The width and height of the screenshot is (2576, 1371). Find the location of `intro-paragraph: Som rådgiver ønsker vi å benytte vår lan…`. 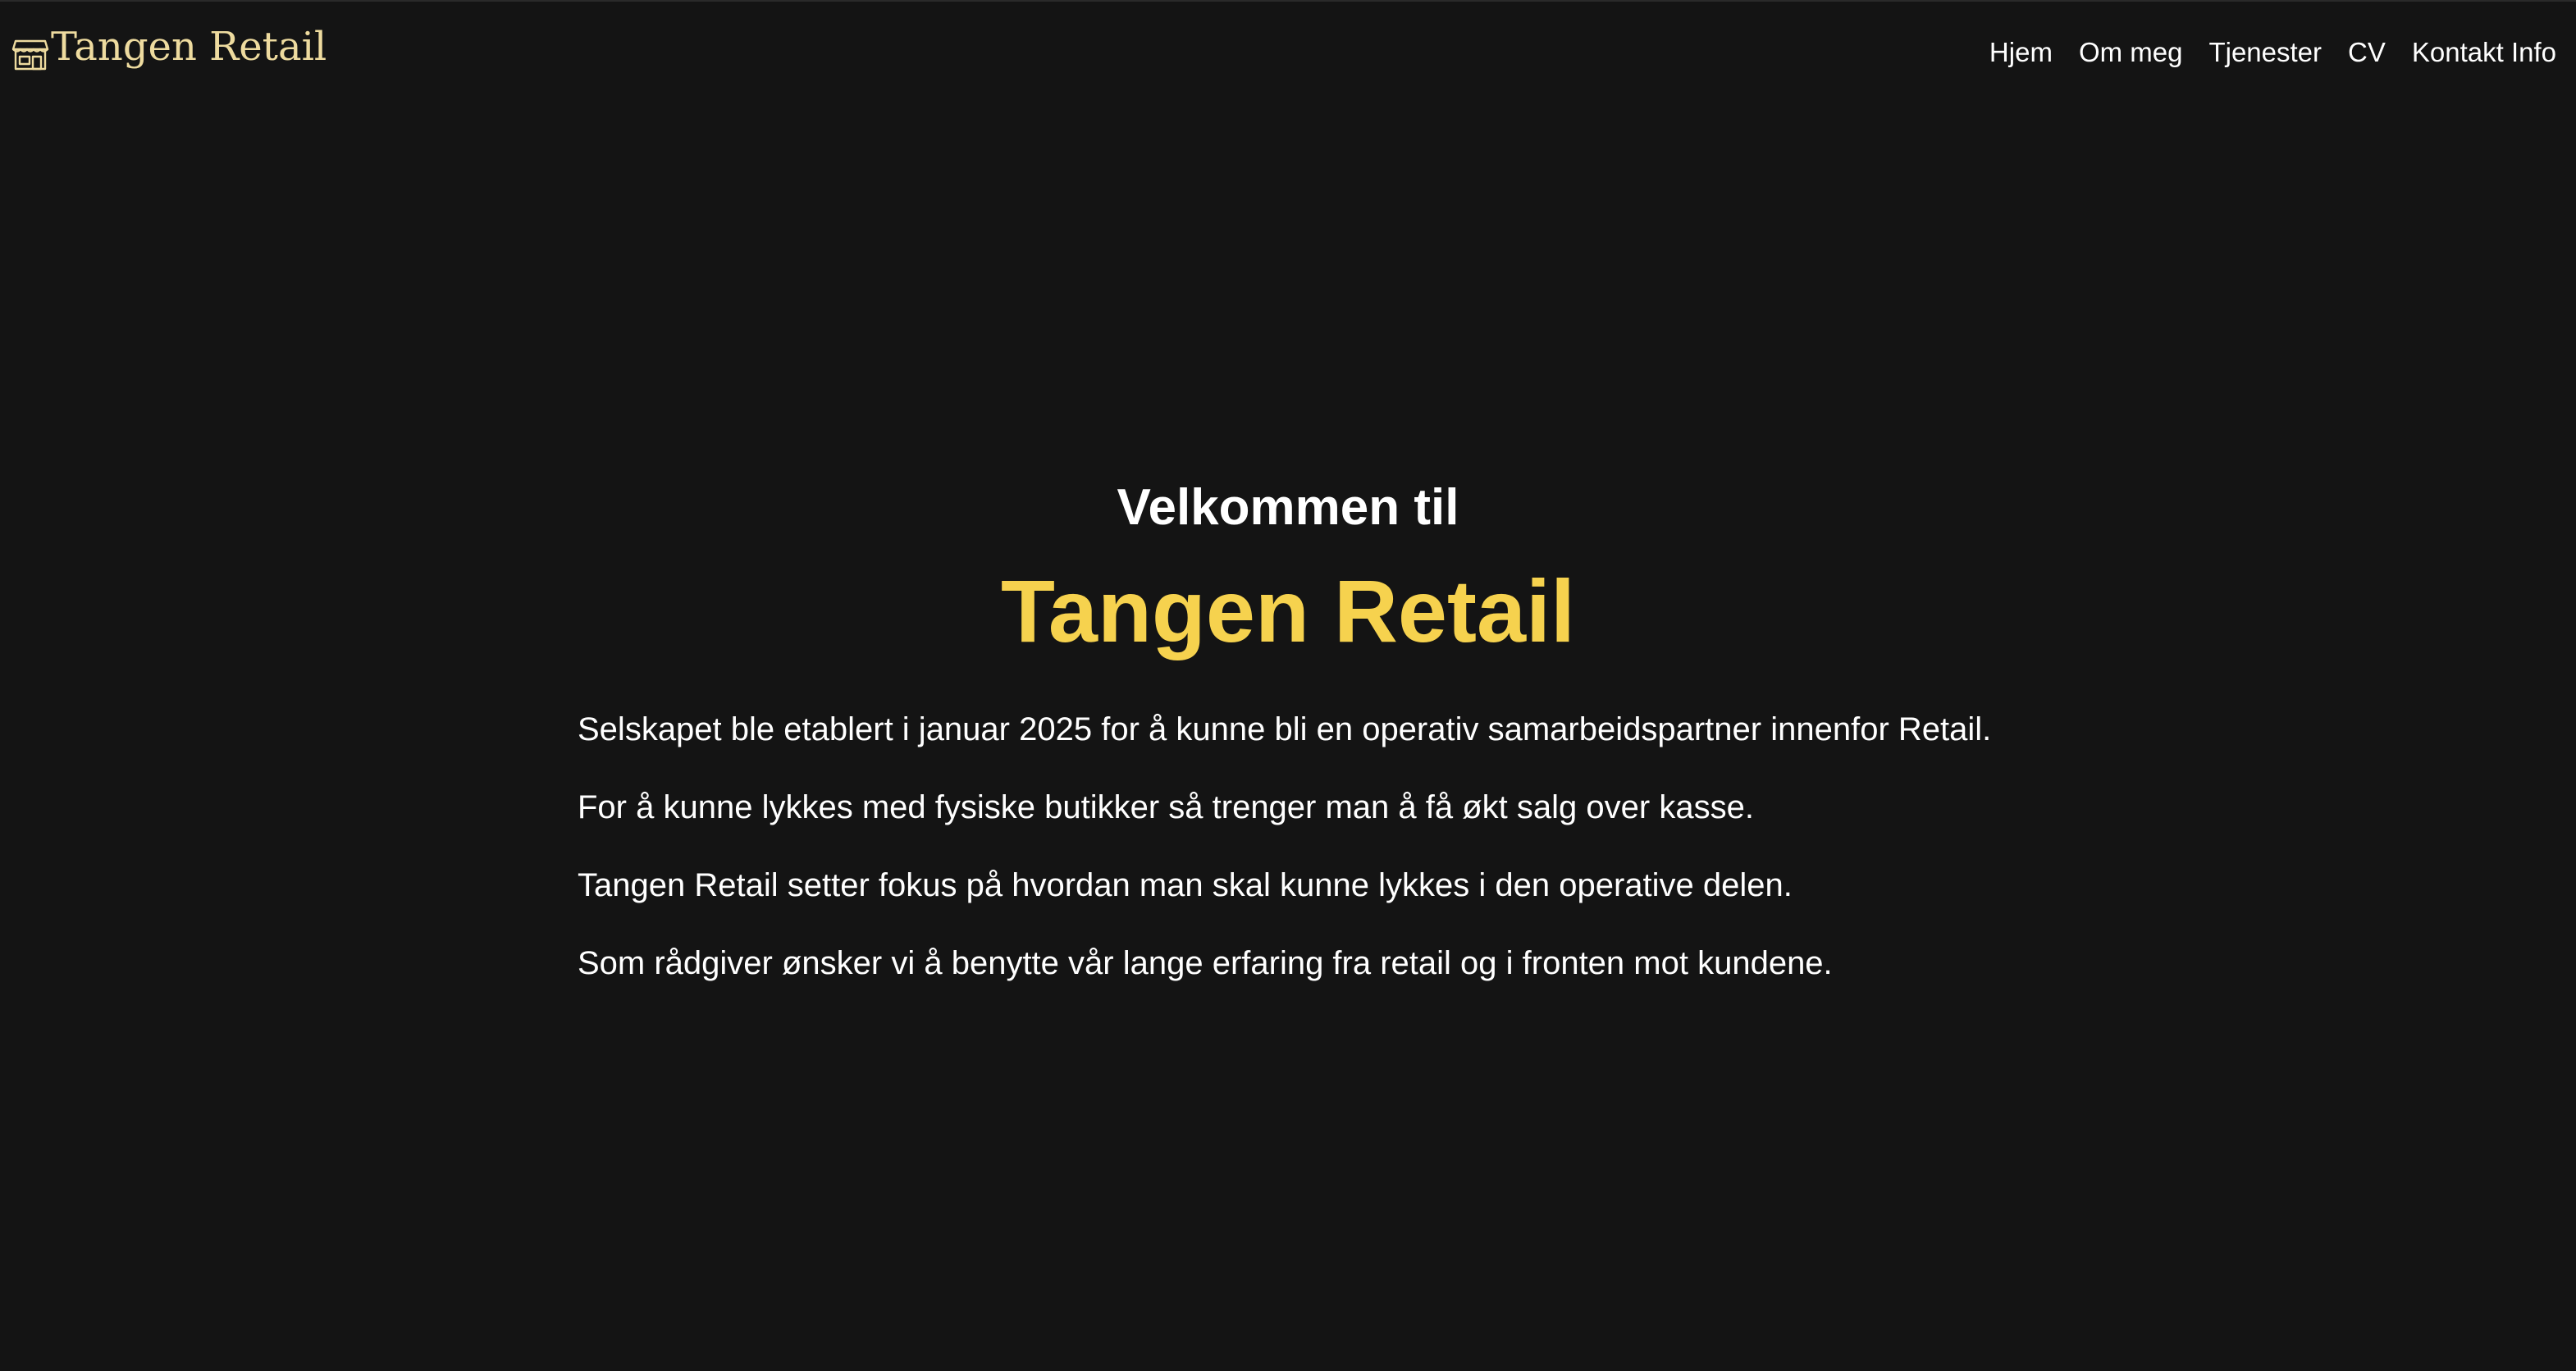

intro-paragraph: Som rådgiver ønsker vi å benytte vår lan… is located at coordinates (1205, 963).